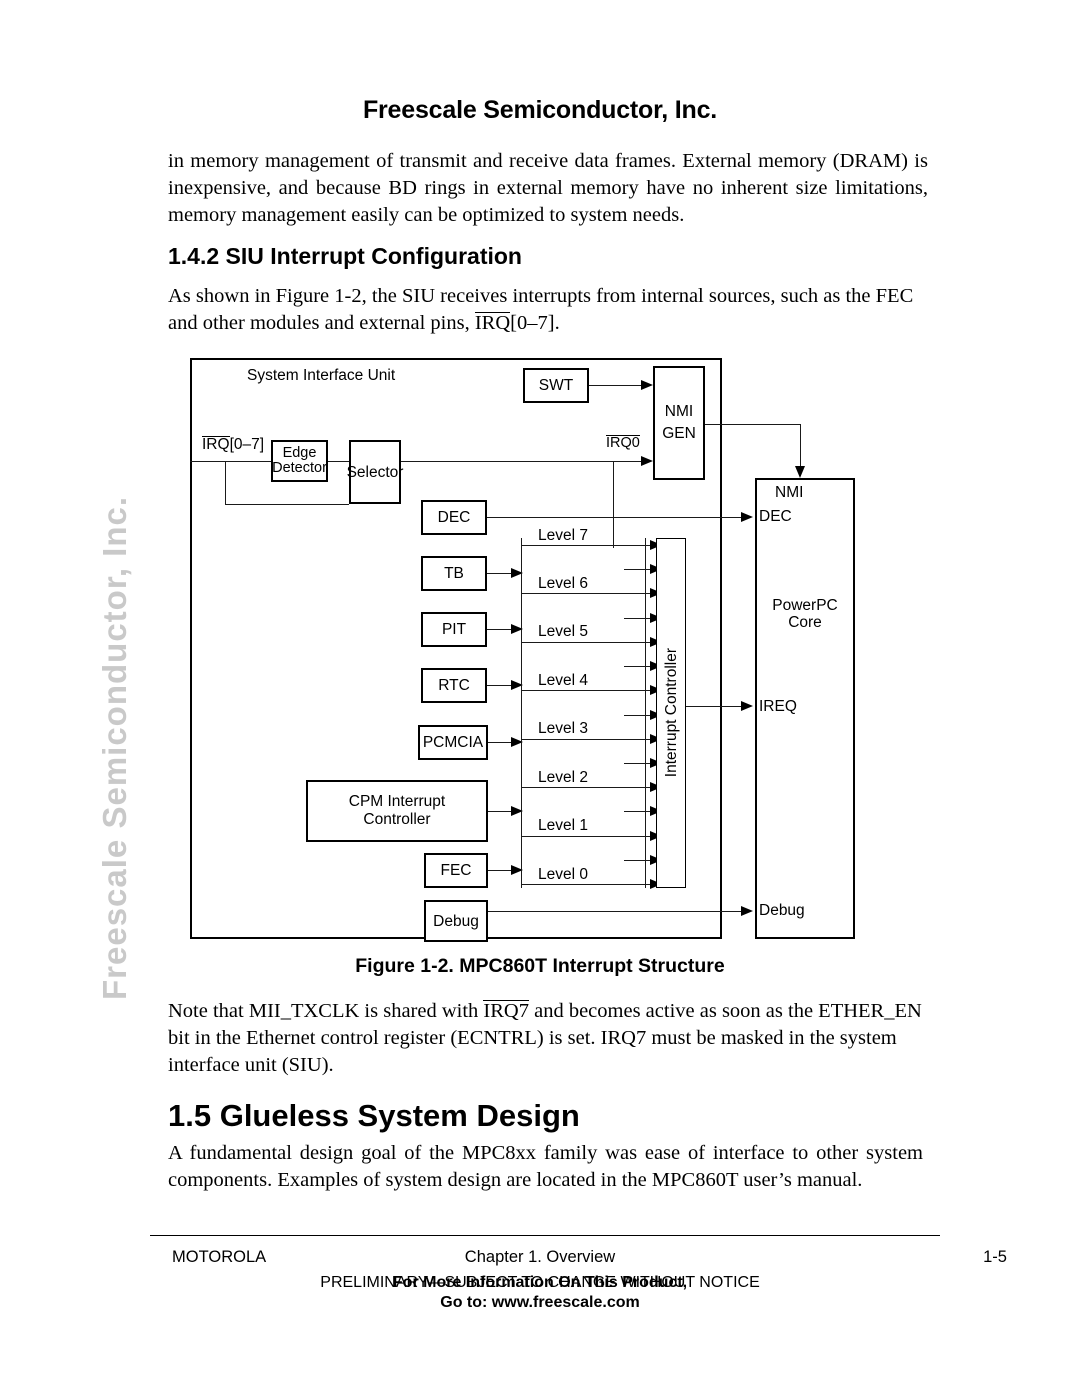 The height and width of the screenshot is (1397, 1080). I want to click on level-label-6: Level 6, so click(563, 583).